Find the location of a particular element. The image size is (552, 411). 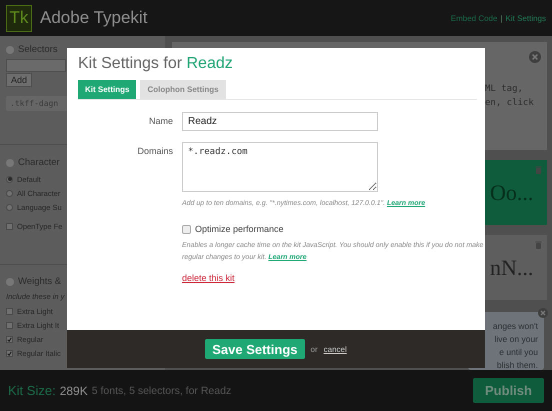

name-field: Readz is located at coordinates (280, 121).